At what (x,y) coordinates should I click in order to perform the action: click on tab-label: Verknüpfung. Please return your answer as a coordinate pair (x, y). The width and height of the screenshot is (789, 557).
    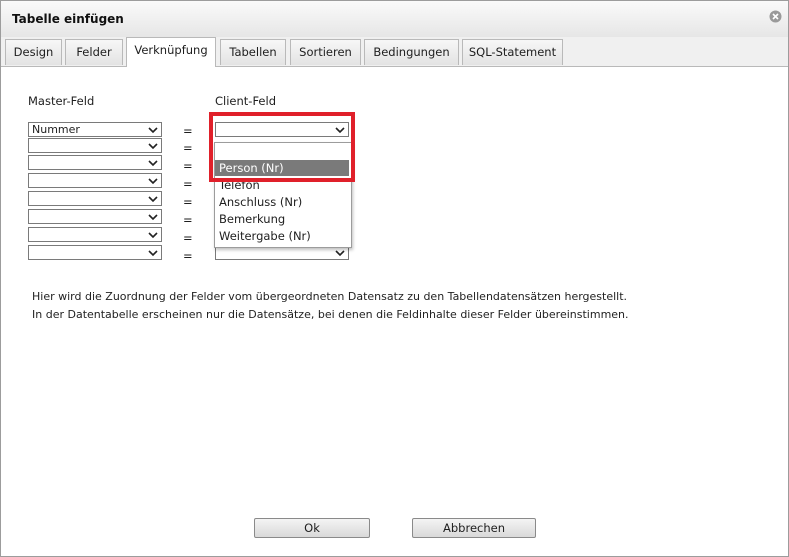
    Looking at the image, I should click on (171, 50).